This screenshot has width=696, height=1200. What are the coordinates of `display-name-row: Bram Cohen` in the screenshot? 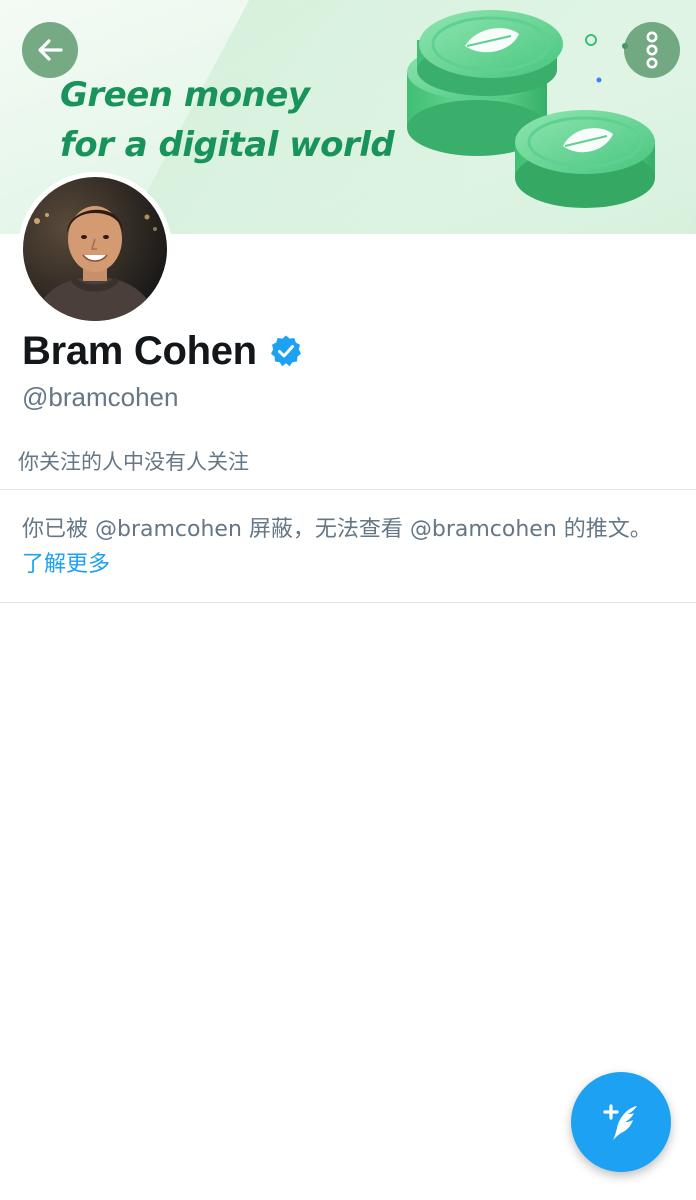 It's located at (162, 351).